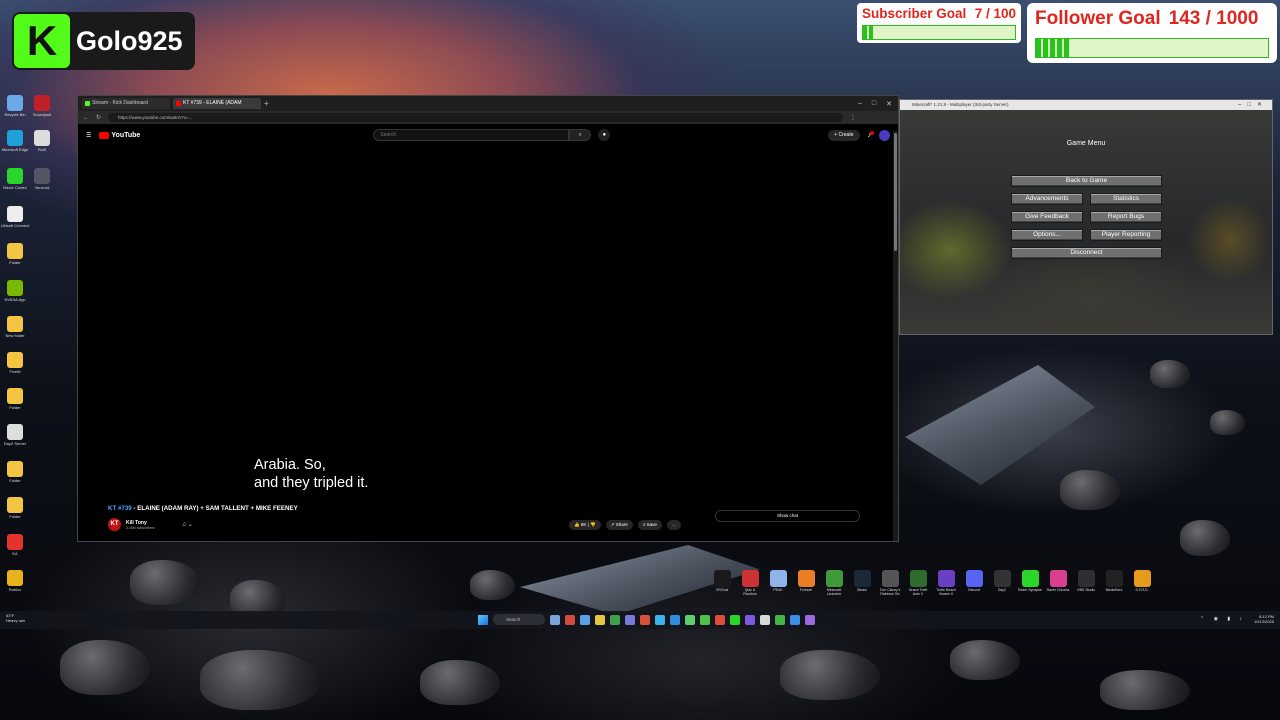  I want to click on player-reporting-button: Player Reporting, so click(1126, 235).